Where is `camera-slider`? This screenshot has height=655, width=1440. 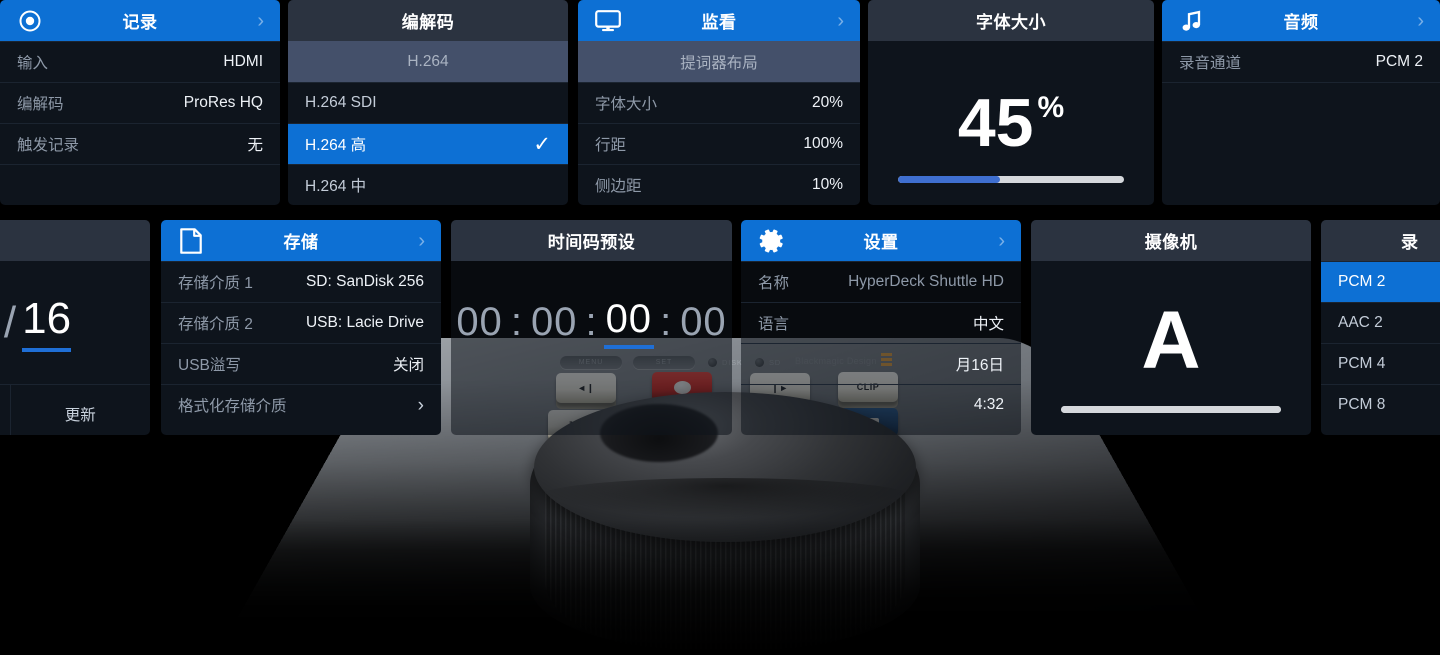 camera-slider is located at coordinates (1171, 409).